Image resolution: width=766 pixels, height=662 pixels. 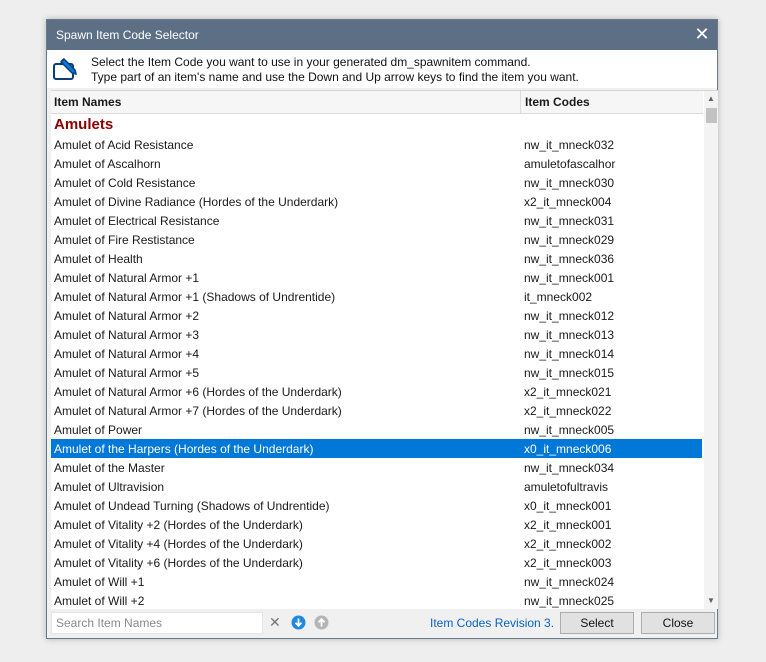 I want to click on table-row: Amulet of Natural Armor +1 nw_it_mneck001, so click(x=376, y=277).